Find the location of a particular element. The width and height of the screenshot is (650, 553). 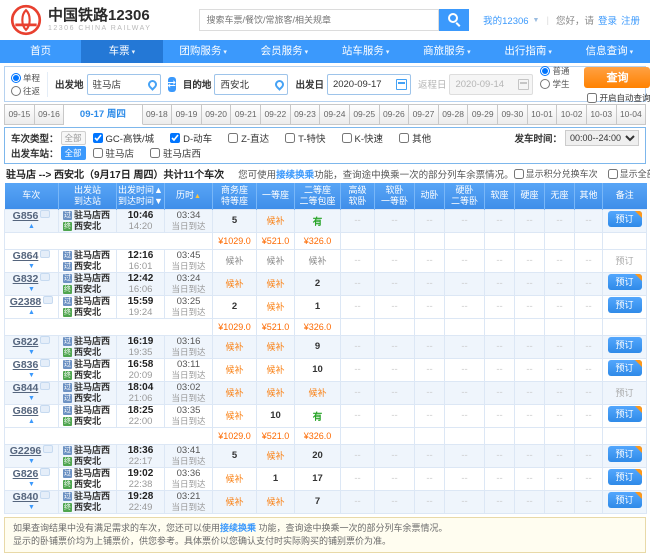

train-code-link: G844 is located at coordinates (26, 388).